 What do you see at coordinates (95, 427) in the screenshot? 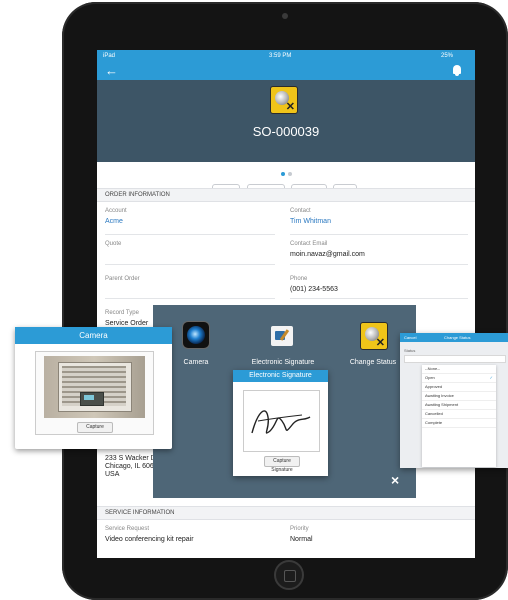
I see `capture-button: Capture` at bounding box center [95, 427].